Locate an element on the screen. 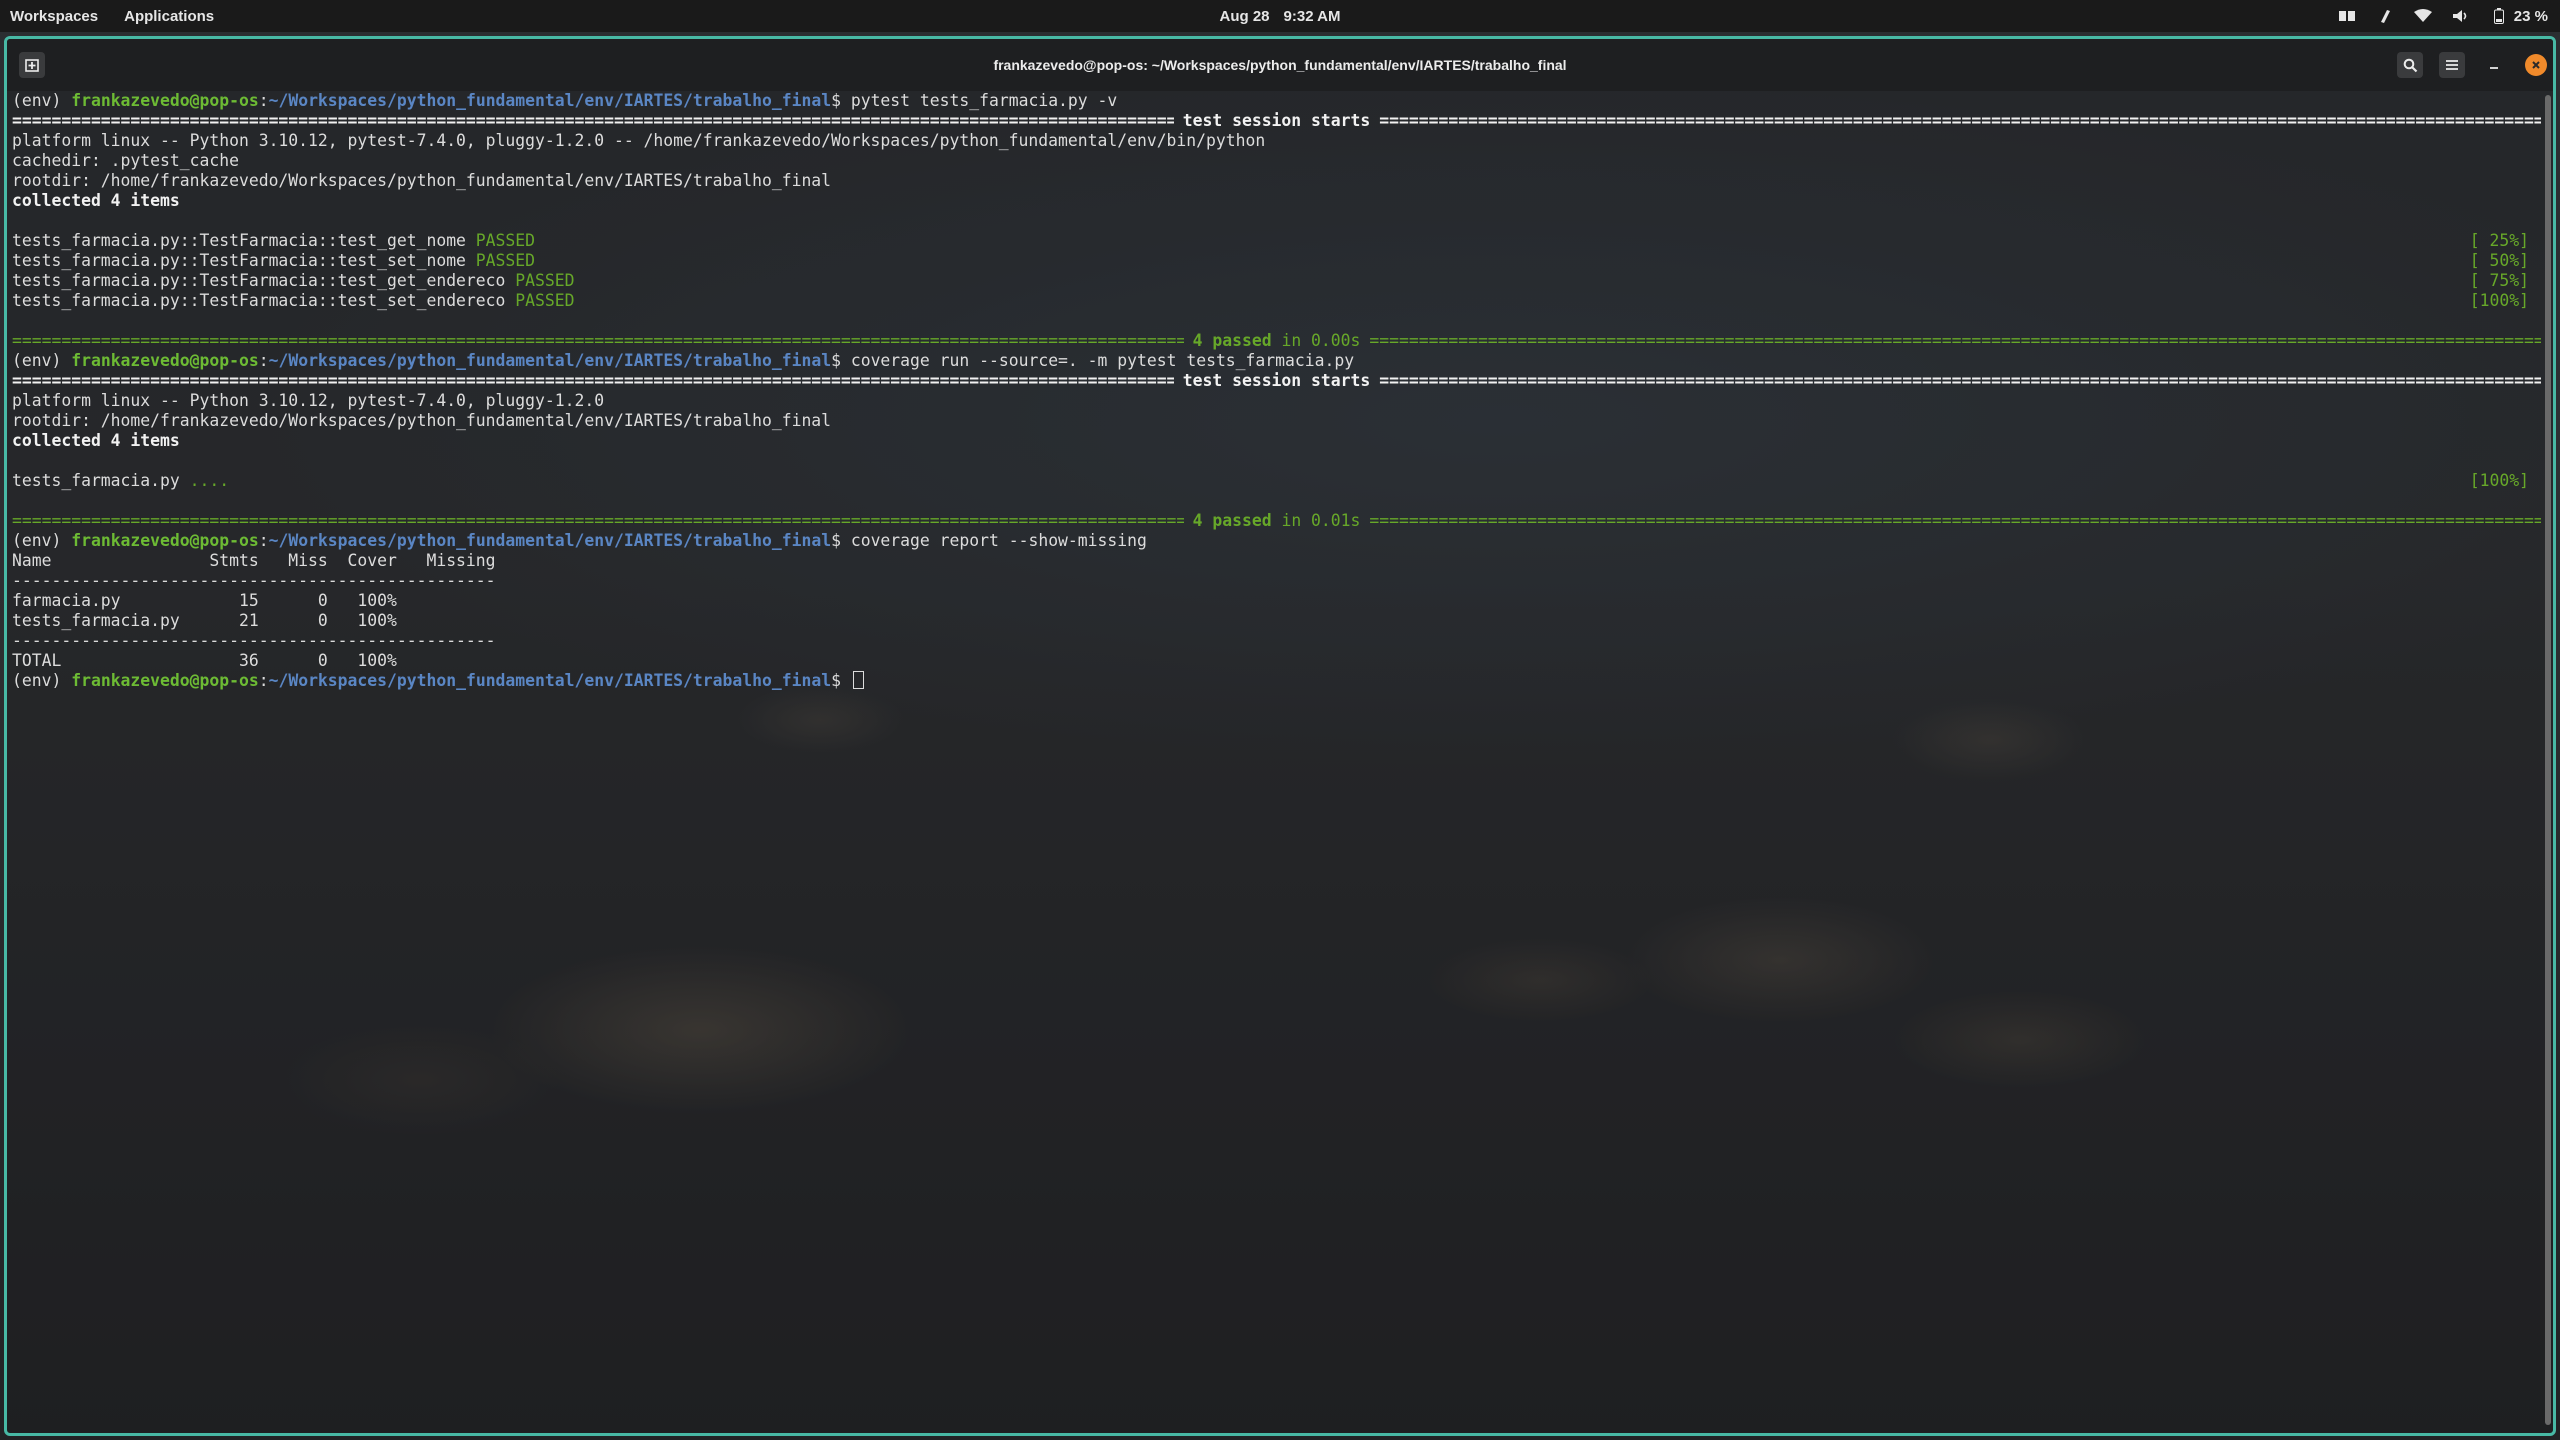 The image size is (2560, 1440). clock: Aug 28 9:32 AM is located at coordinates (1280, 16).